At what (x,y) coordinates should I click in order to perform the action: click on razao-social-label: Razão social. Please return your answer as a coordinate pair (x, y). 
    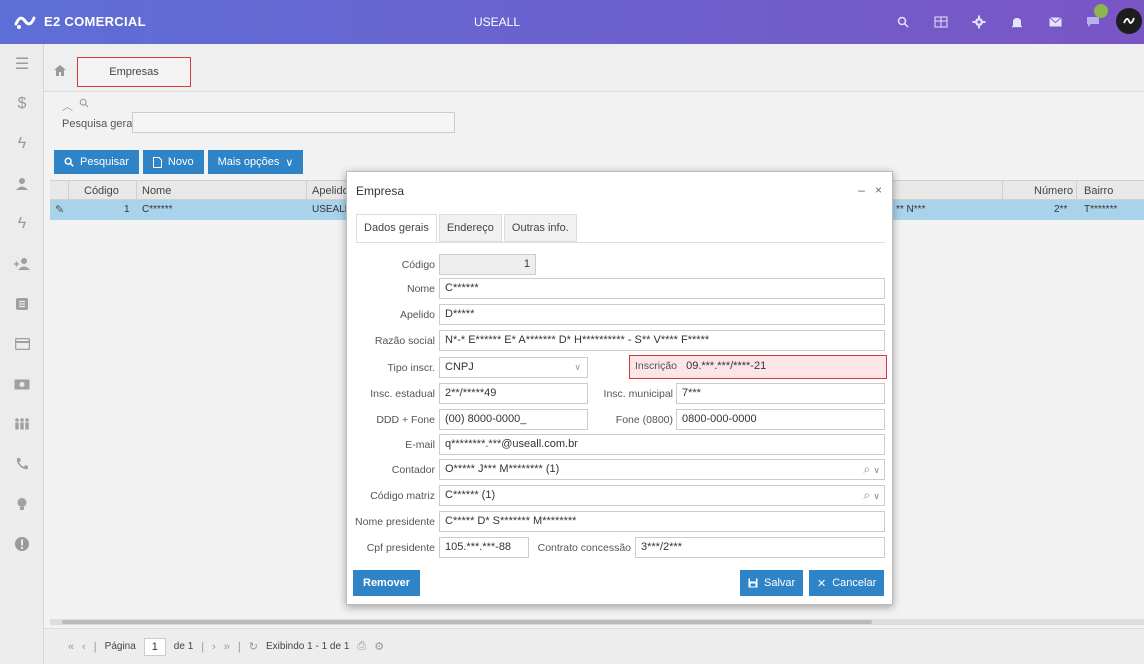
    Looking at the image, I should click on (404, 341).